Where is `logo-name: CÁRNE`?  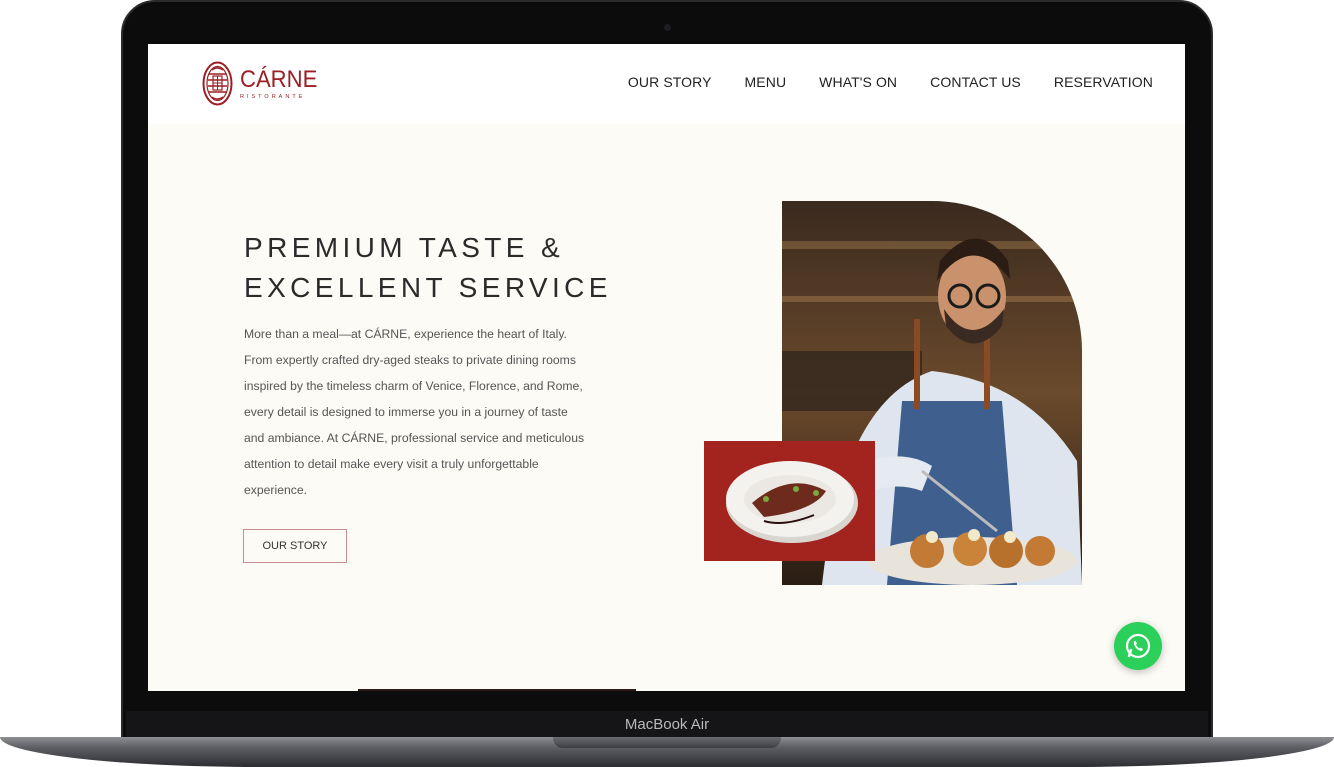
logo-name: CÁRNE is located at coordinates (279, 79).